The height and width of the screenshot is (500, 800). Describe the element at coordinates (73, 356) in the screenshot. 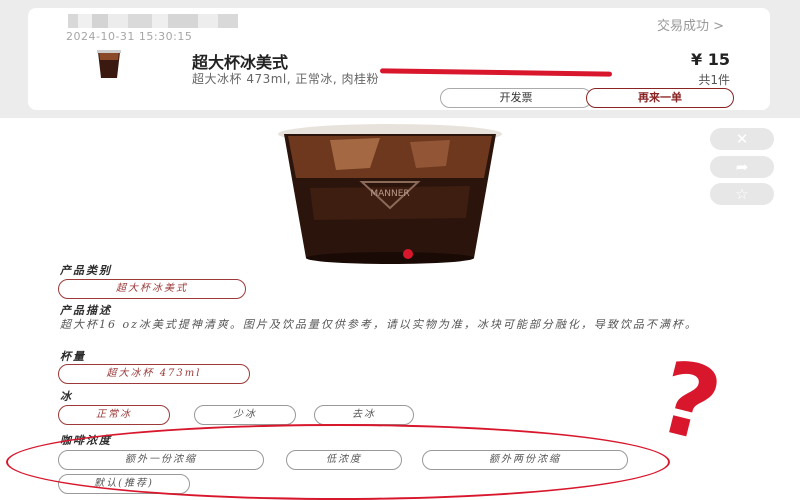

I see `cup-title: 杯量` at that location.